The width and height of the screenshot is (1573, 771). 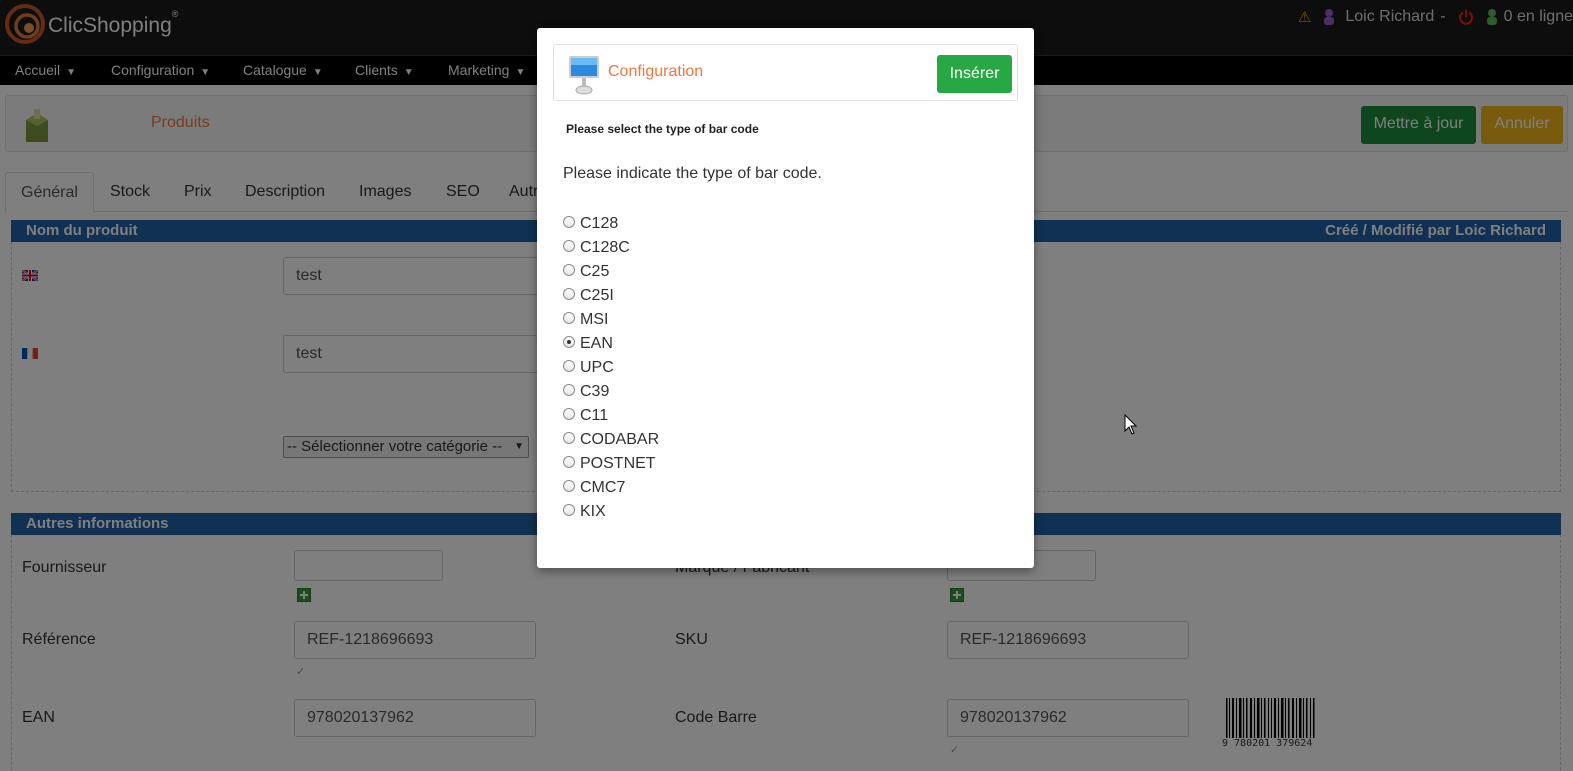 I want to click on radio-option-cmc7: CMC7, so click(x=611, y=488).